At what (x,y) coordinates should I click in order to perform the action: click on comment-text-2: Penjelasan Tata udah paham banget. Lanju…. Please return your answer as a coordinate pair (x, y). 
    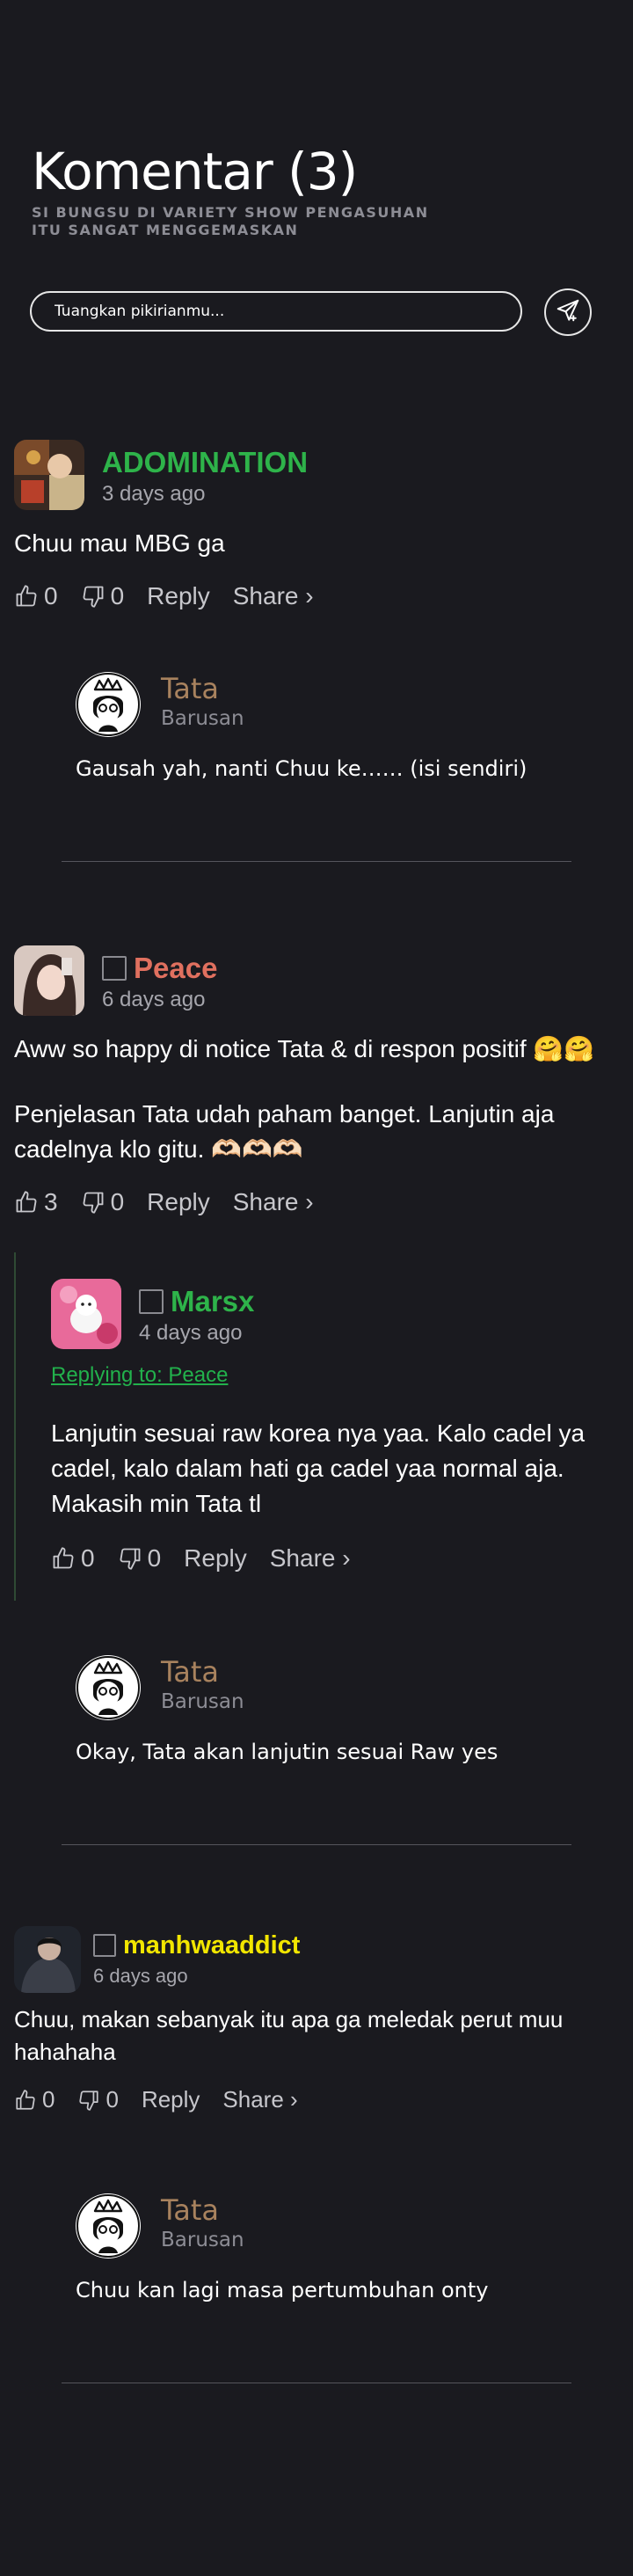
    Looking at the image, I should click on (284, 1131).